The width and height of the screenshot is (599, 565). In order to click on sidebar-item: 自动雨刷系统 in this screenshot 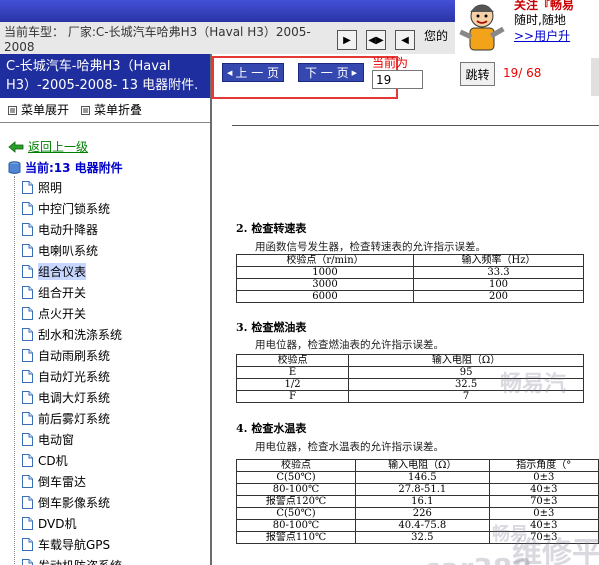, I will do `click(66, 355)`.